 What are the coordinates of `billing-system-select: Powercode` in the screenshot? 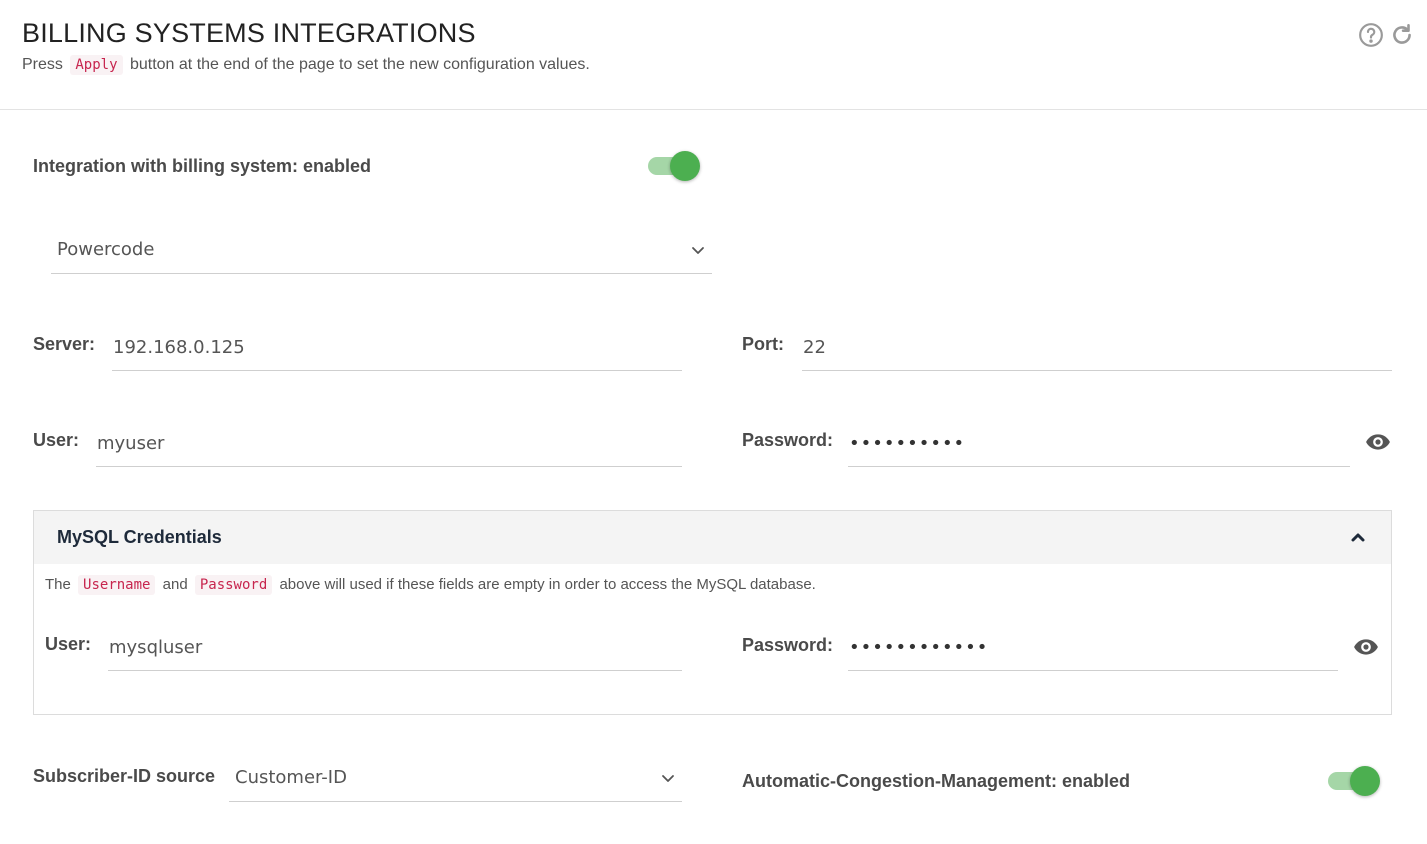 It's located at (381, 254).